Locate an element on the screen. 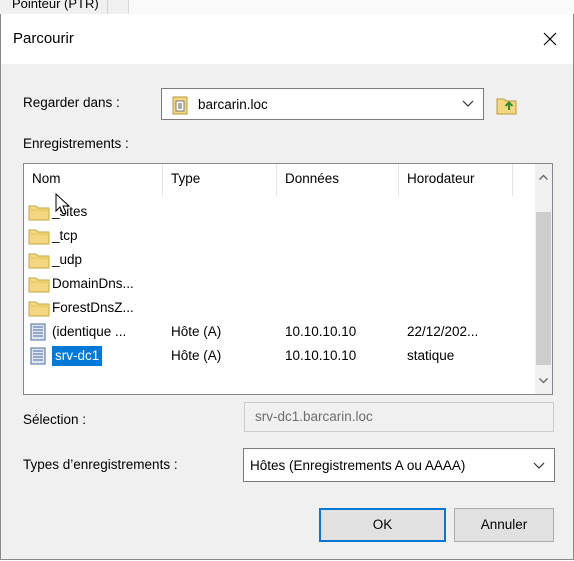 Image resolution: width=574 pixels, height=561 pixels. ok-button: OK is located at coordinates (382, 525).